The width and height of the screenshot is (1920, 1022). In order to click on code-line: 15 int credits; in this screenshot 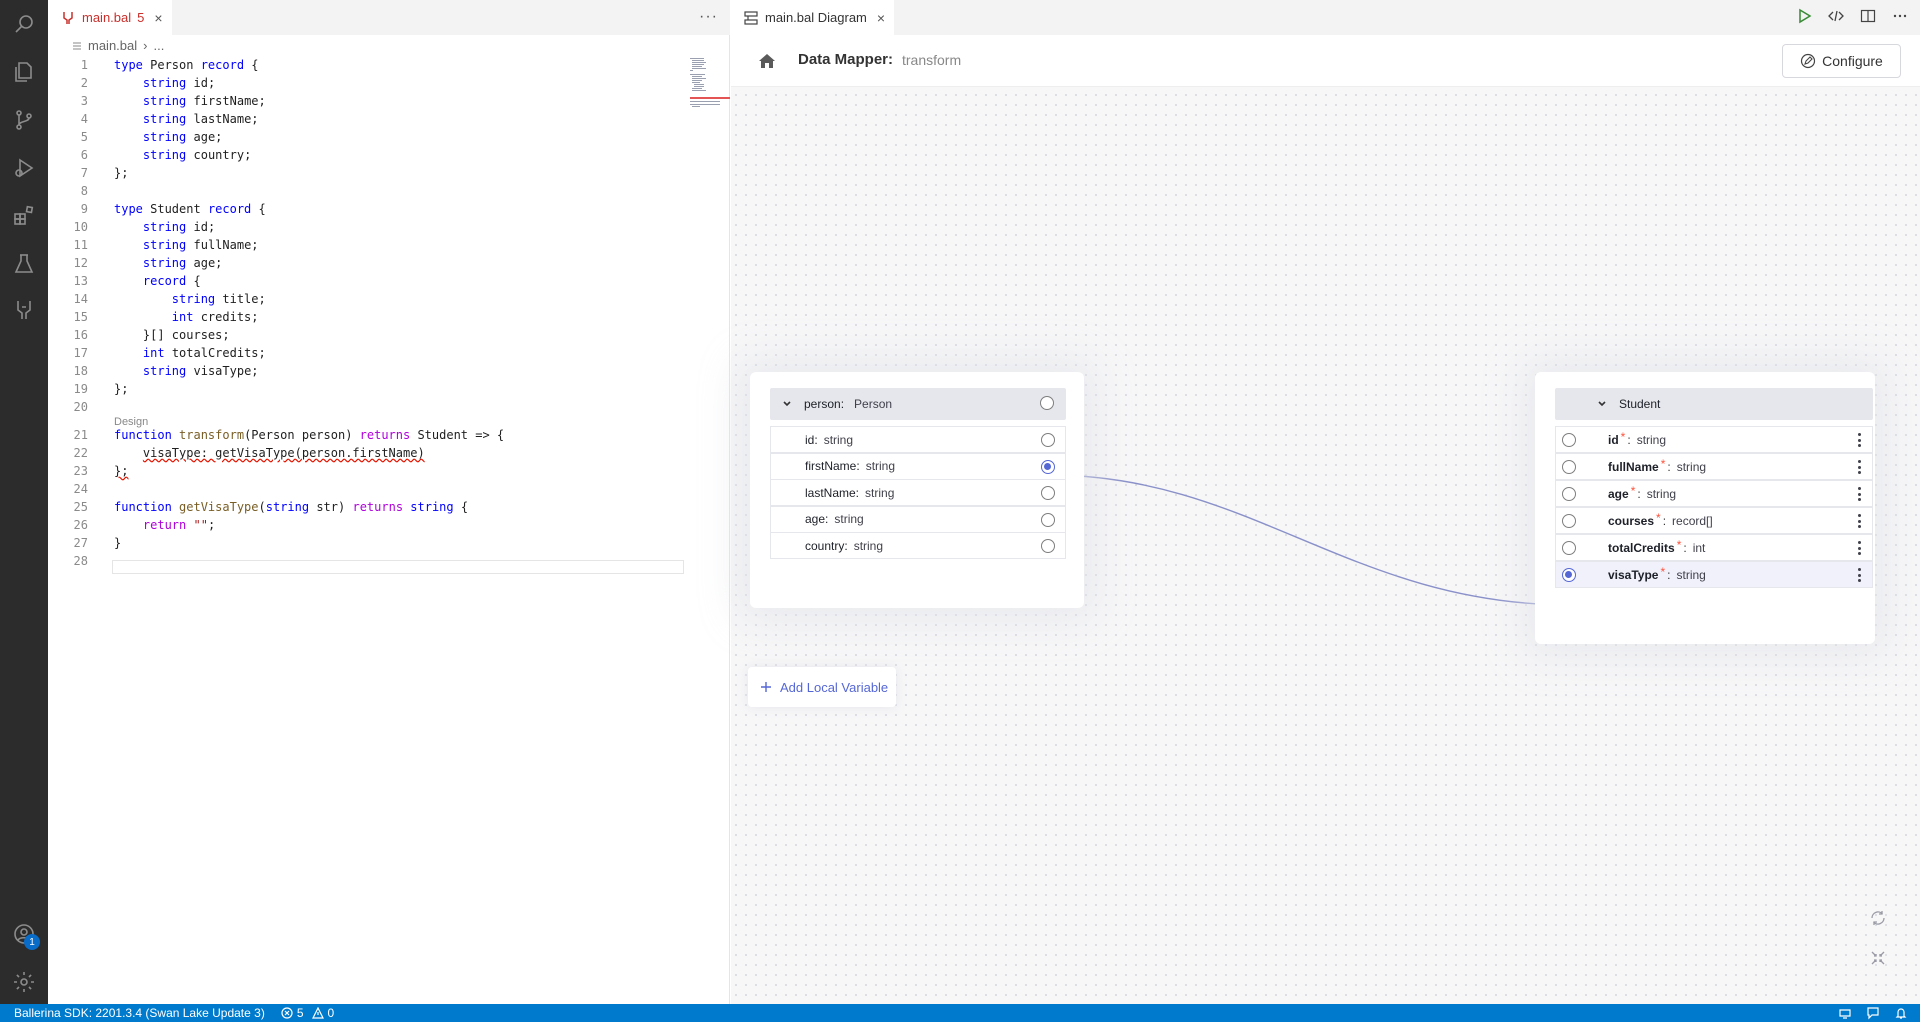, I will do `click(348, 317)`.